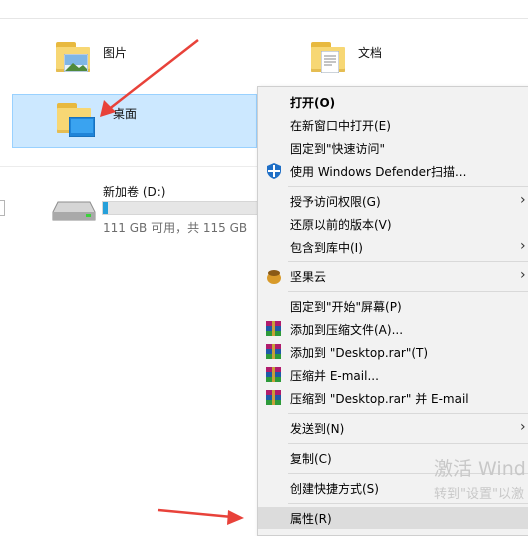 This screenshot has width=528, height=536. I want to click on menu-item-label: 包含到库中(I), so click(326, 248).